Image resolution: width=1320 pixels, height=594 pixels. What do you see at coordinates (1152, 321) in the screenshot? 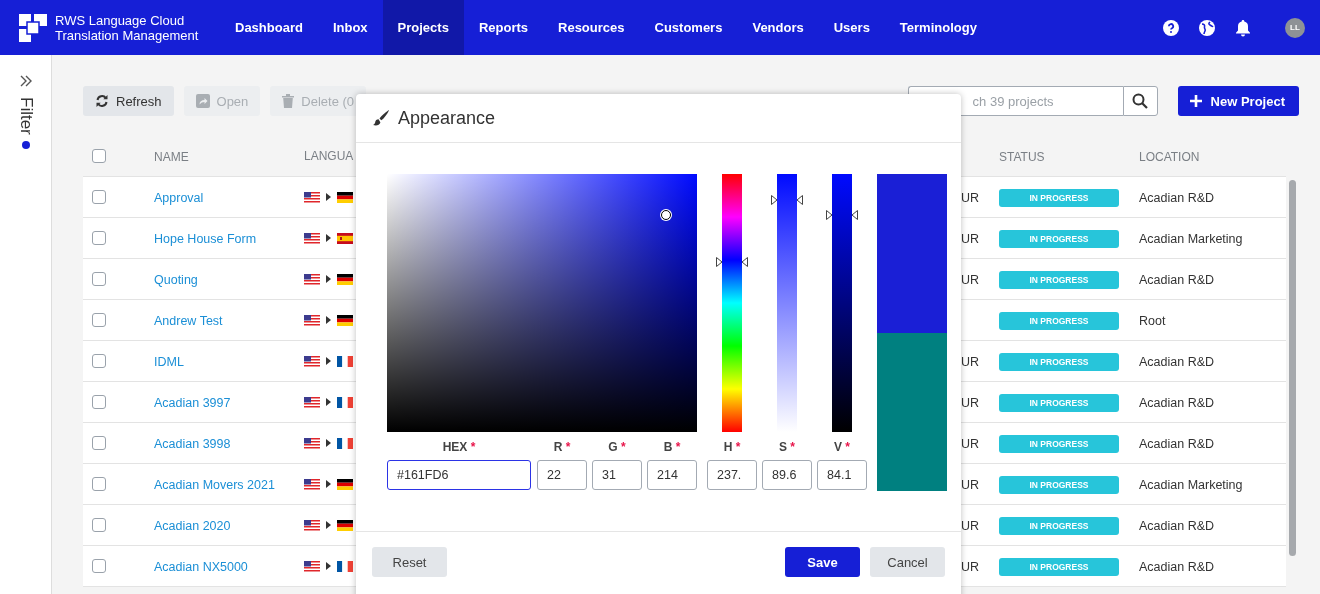
I see `table-cell: Root` at bounding box center [1152, 321].